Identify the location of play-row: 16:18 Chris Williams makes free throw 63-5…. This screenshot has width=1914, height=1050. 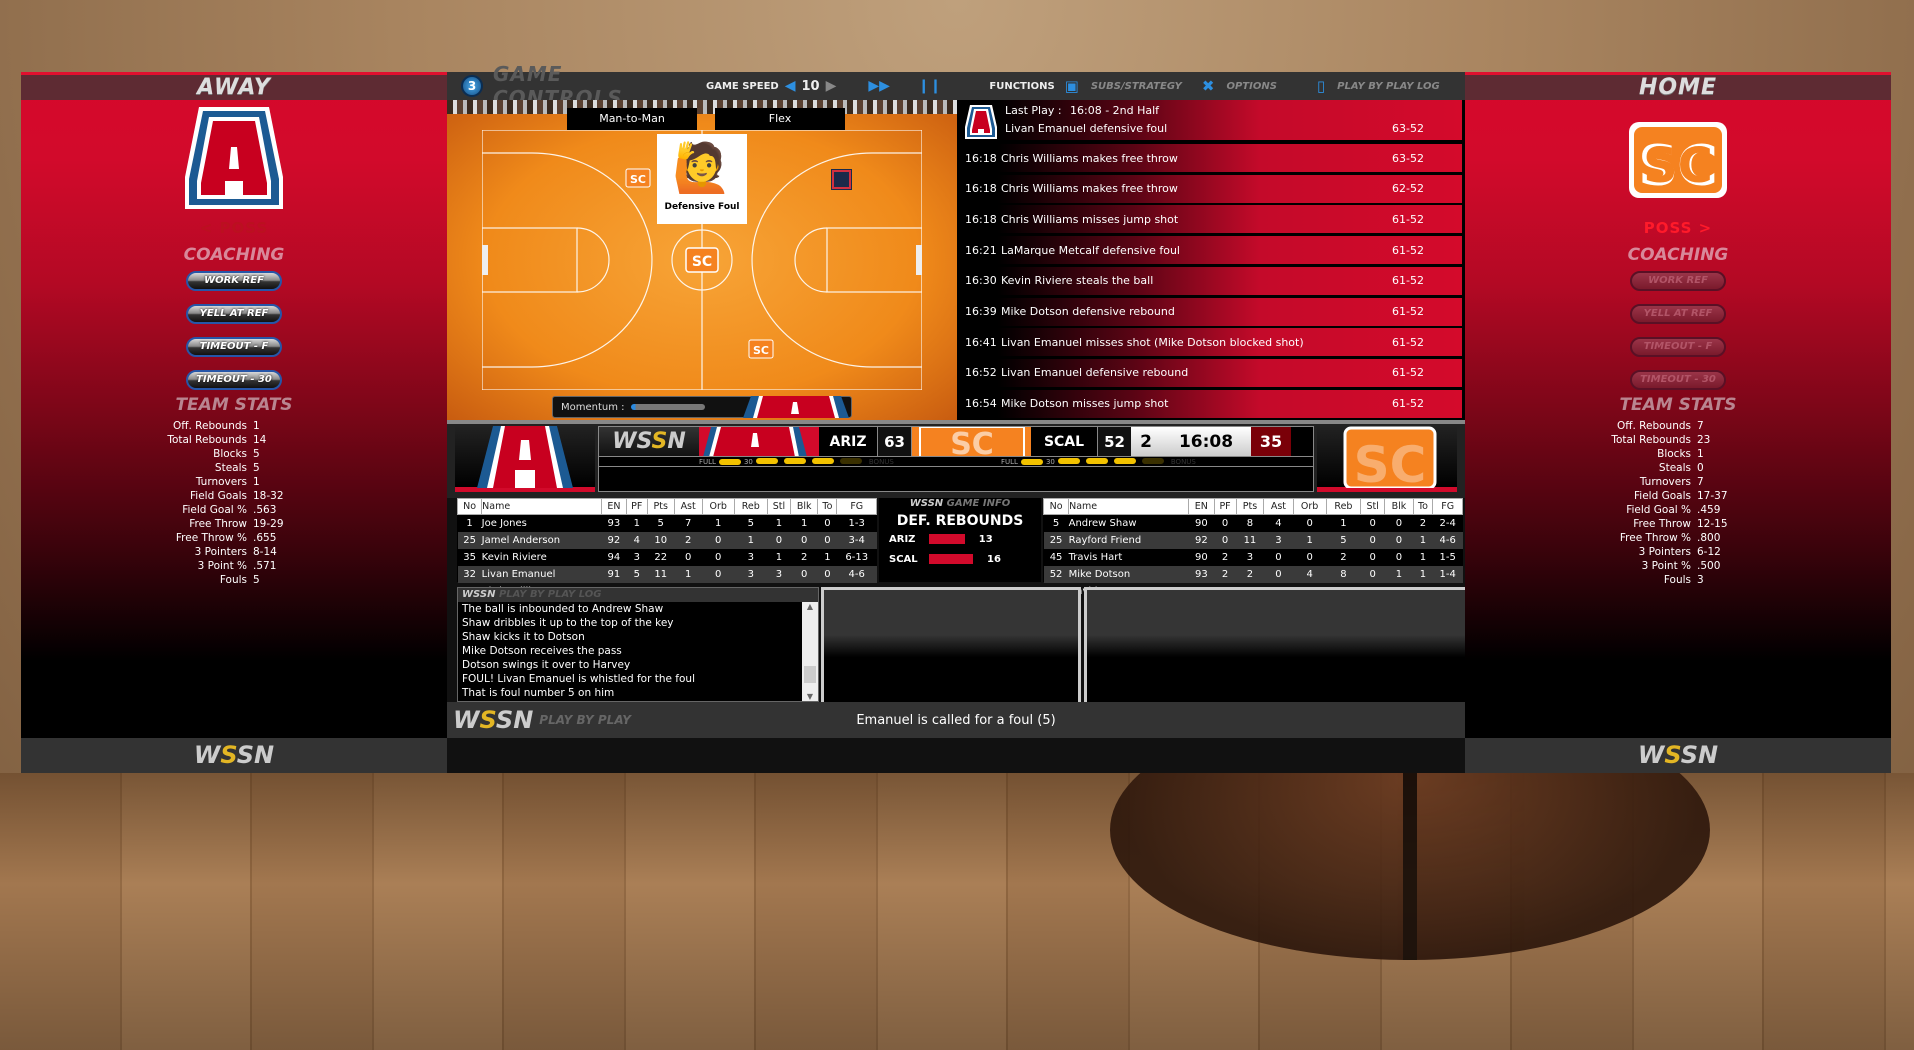
(1209, 159).